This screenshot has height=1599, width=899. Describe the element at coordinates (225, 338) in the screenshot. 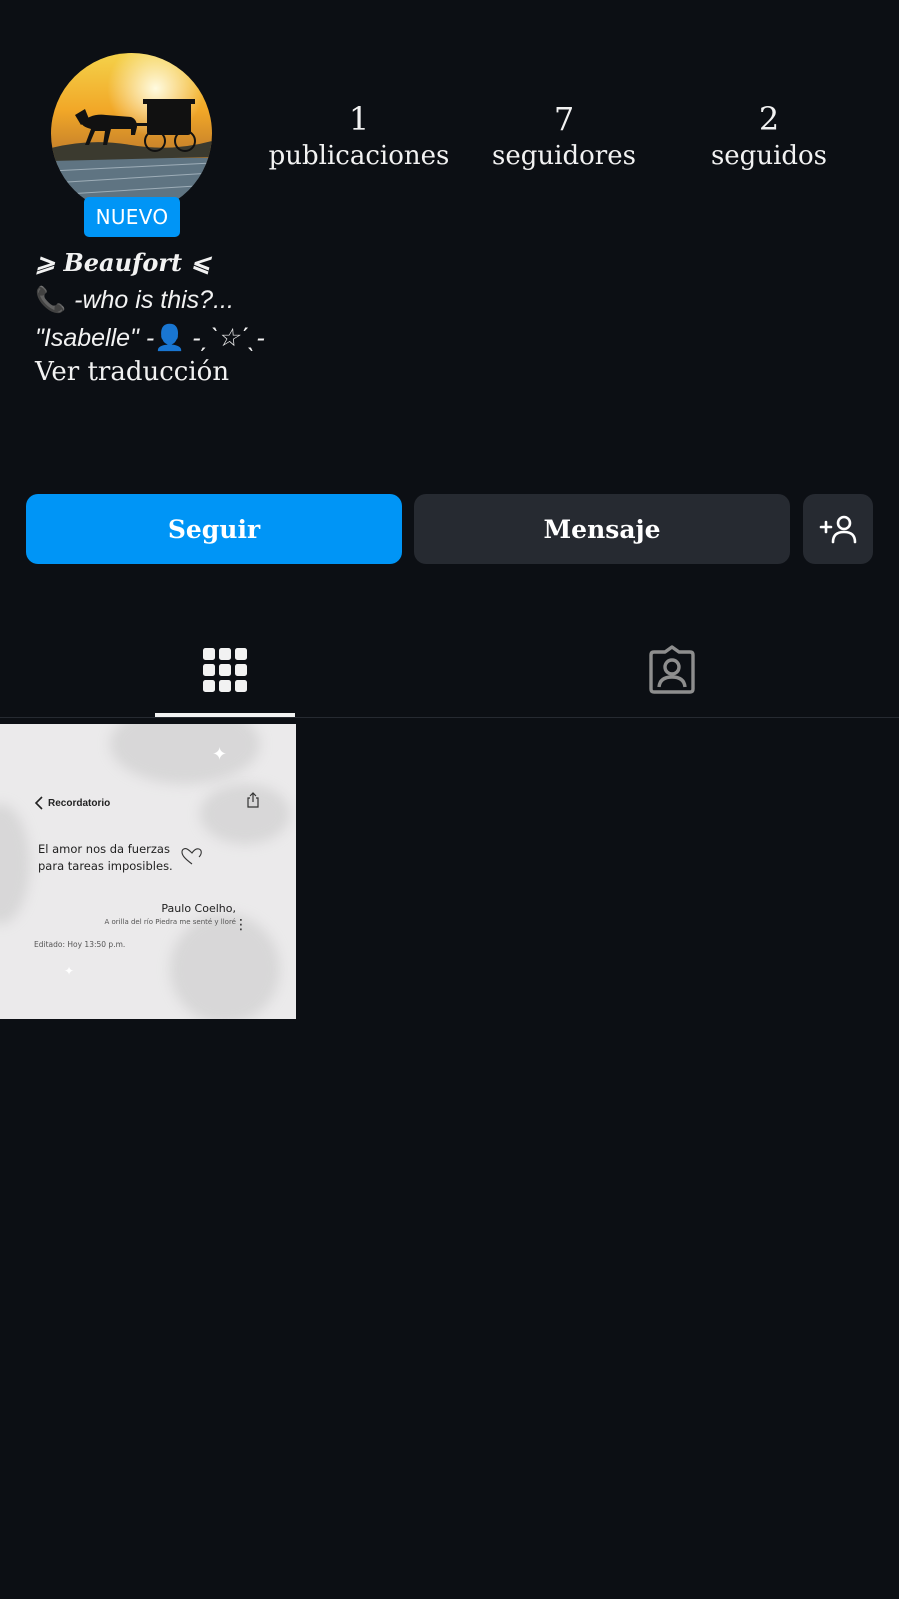

I see `bio-line-2-suffix: -ˏˋ☆ˊˎ-` at that location.